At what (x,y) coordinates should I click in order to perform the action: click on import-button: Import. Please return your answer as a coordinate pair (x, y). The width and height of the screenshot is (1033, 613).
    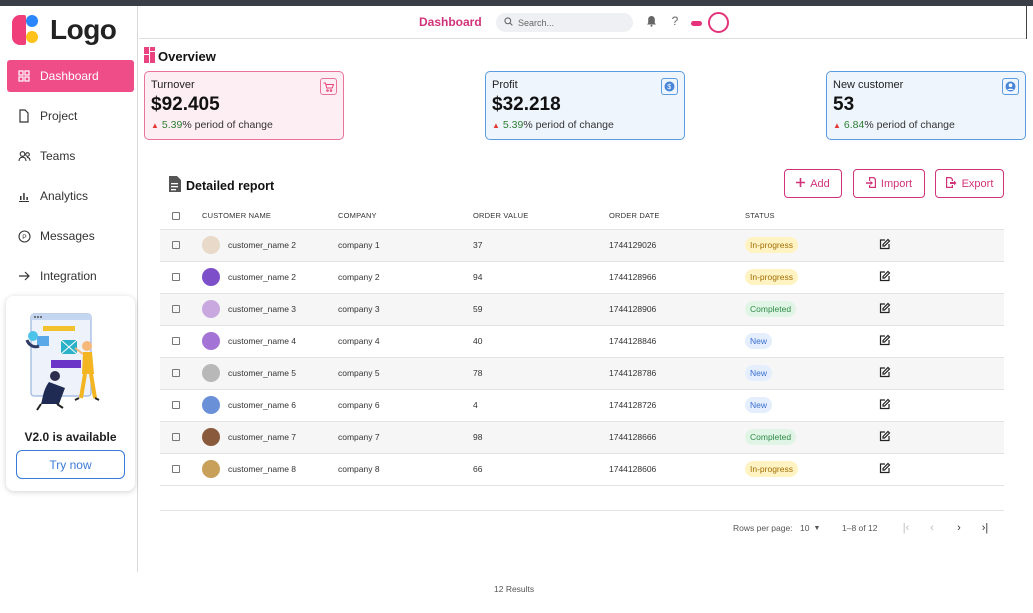
    Looking at the image, I should click on (889, 183).